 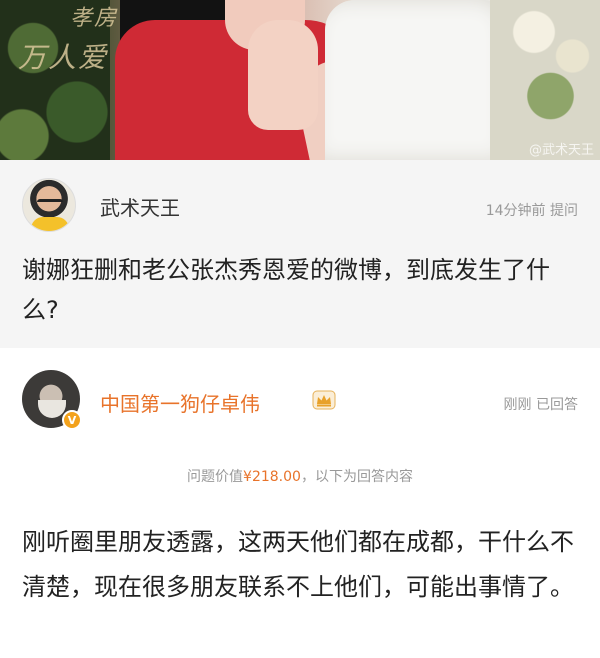 I want to click on bounty-line: 问题价值¥218.00，以下为回答内容, so click(x=300, y=476).